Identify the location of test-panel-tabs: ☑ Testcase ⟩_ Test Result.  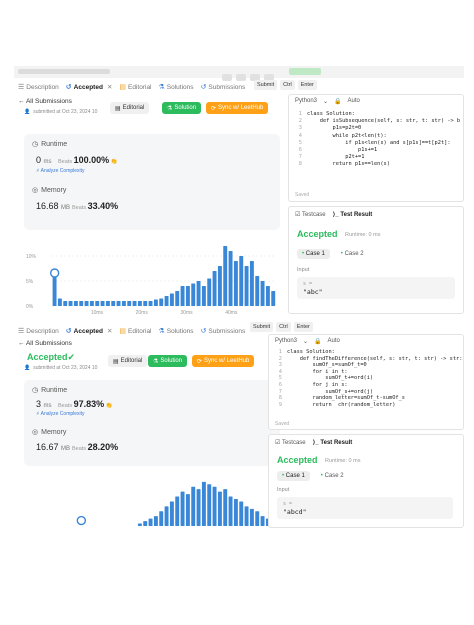
(333, 214).